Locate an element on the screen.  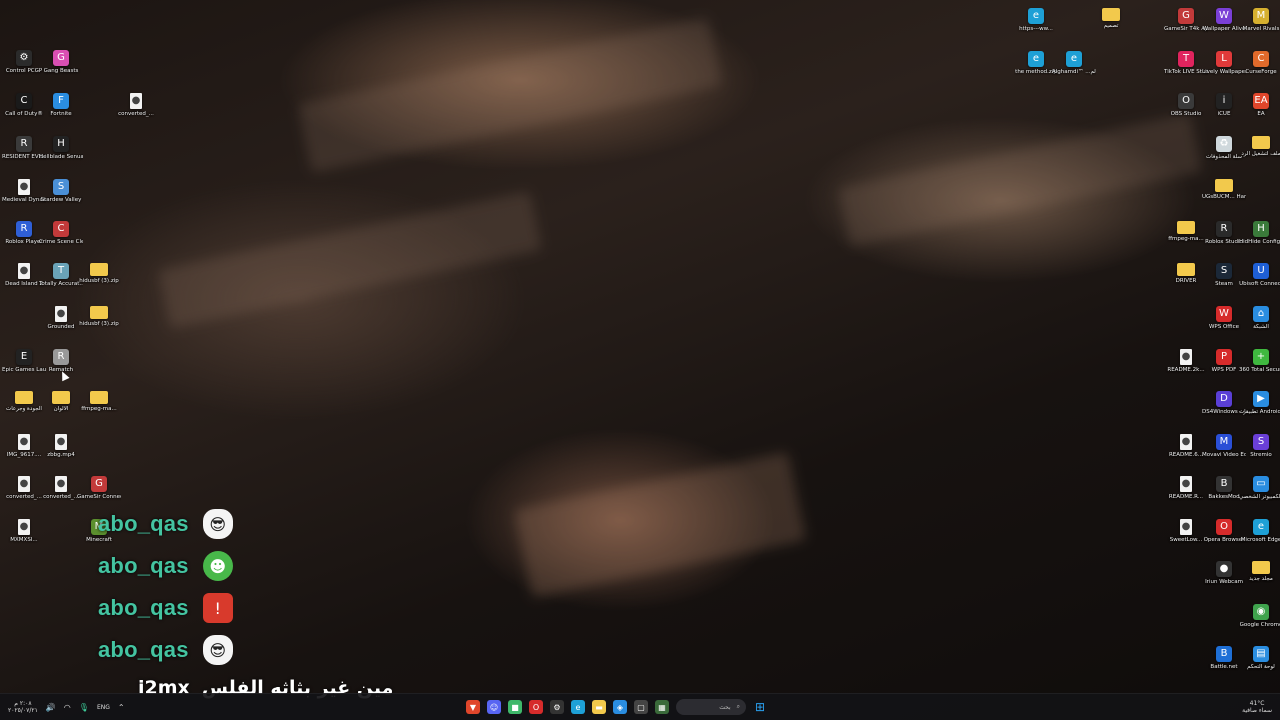
app-icon: H is located at coordinates (1261, 229).